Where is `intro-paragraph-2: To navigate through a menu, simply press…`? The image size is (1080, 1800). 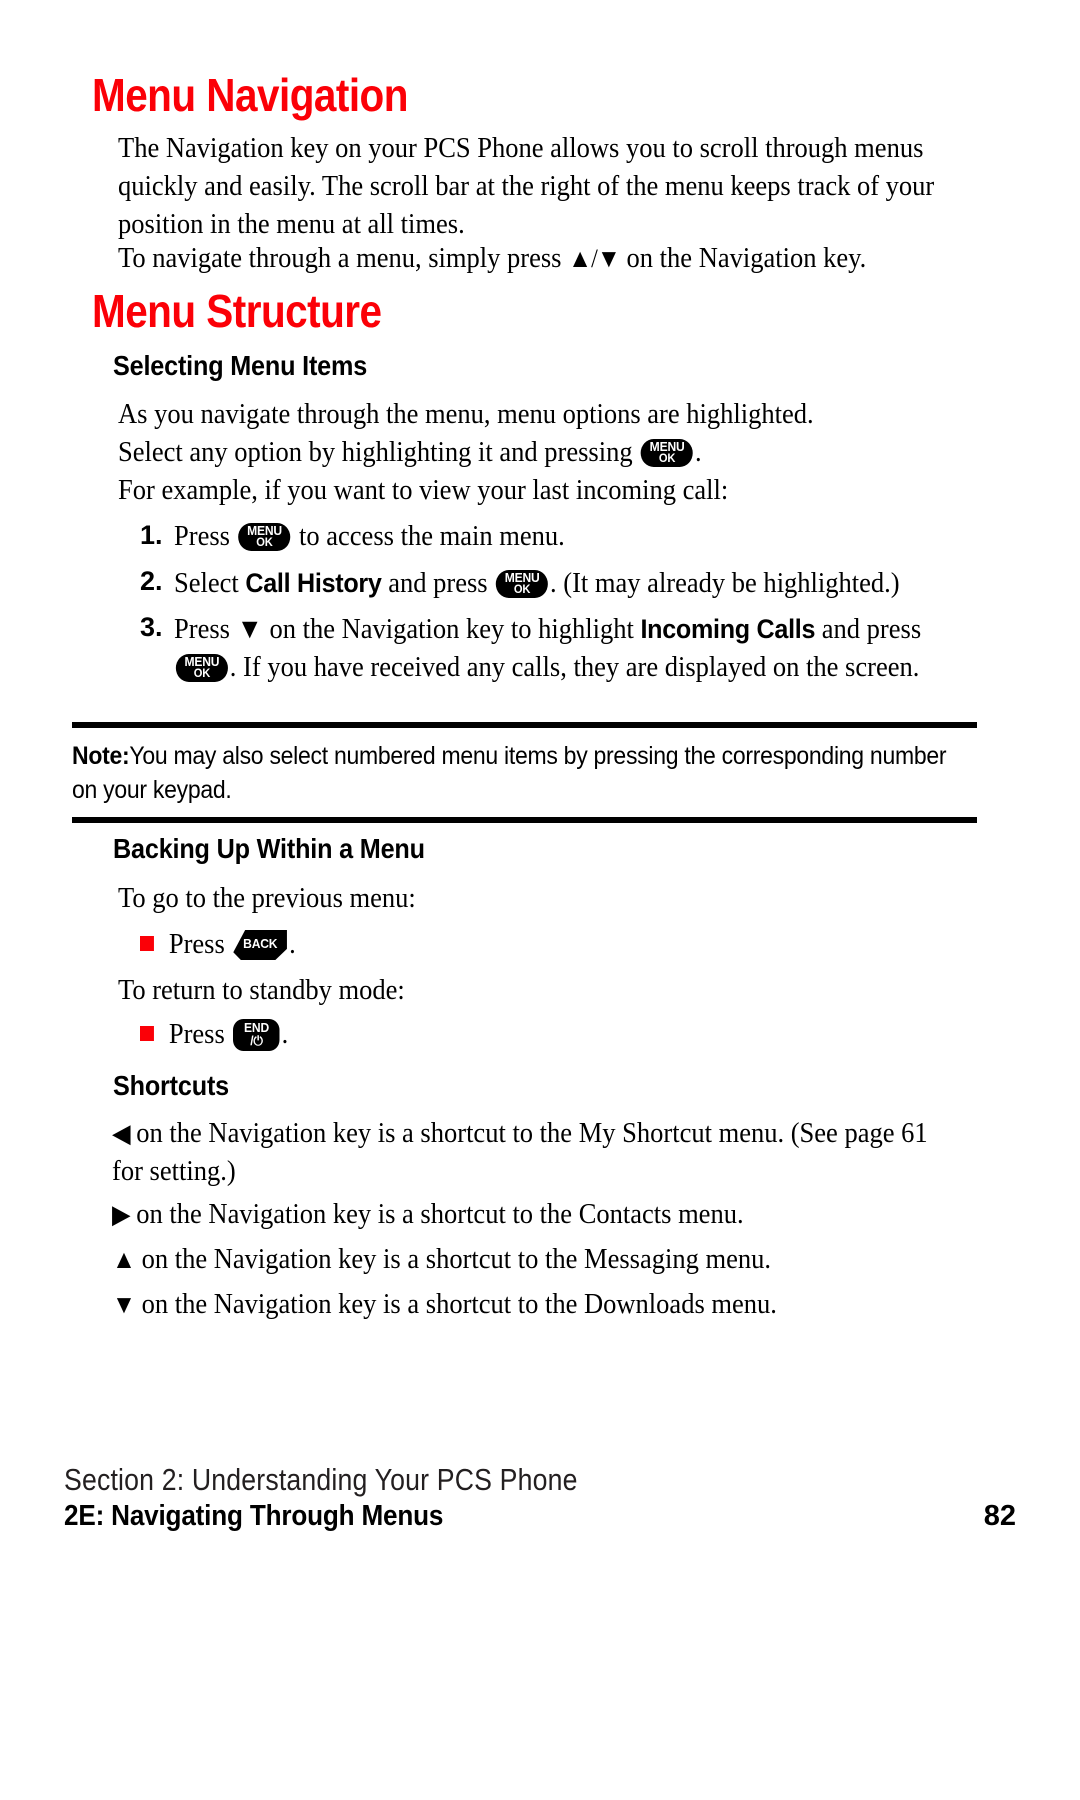 intro-paragraph-2: To navigate through a menu, simply press… is located at coordinates (536, 259).